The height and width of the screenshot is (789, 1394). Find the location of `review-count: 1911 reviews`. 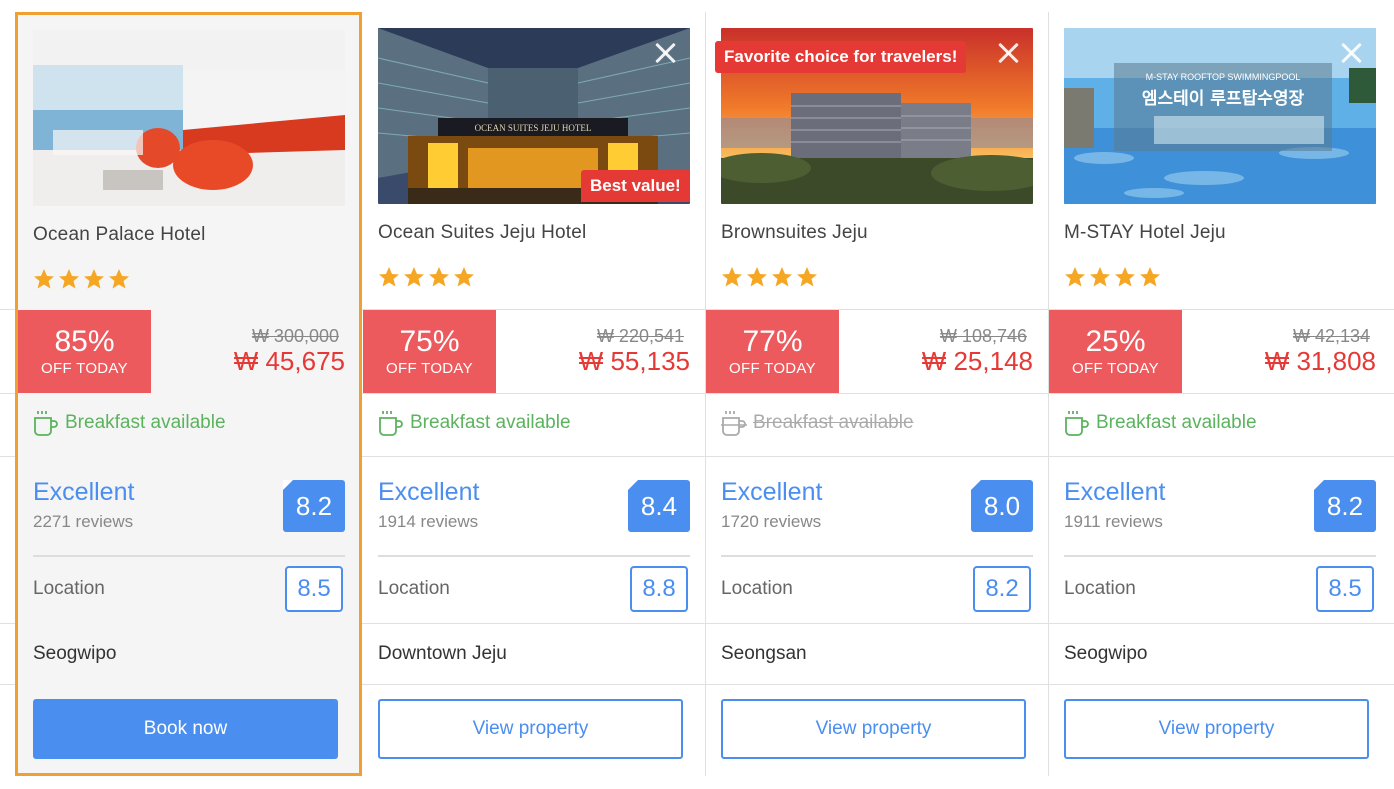

review-count: 1911 reviews is located at coordinates (1113, 522).